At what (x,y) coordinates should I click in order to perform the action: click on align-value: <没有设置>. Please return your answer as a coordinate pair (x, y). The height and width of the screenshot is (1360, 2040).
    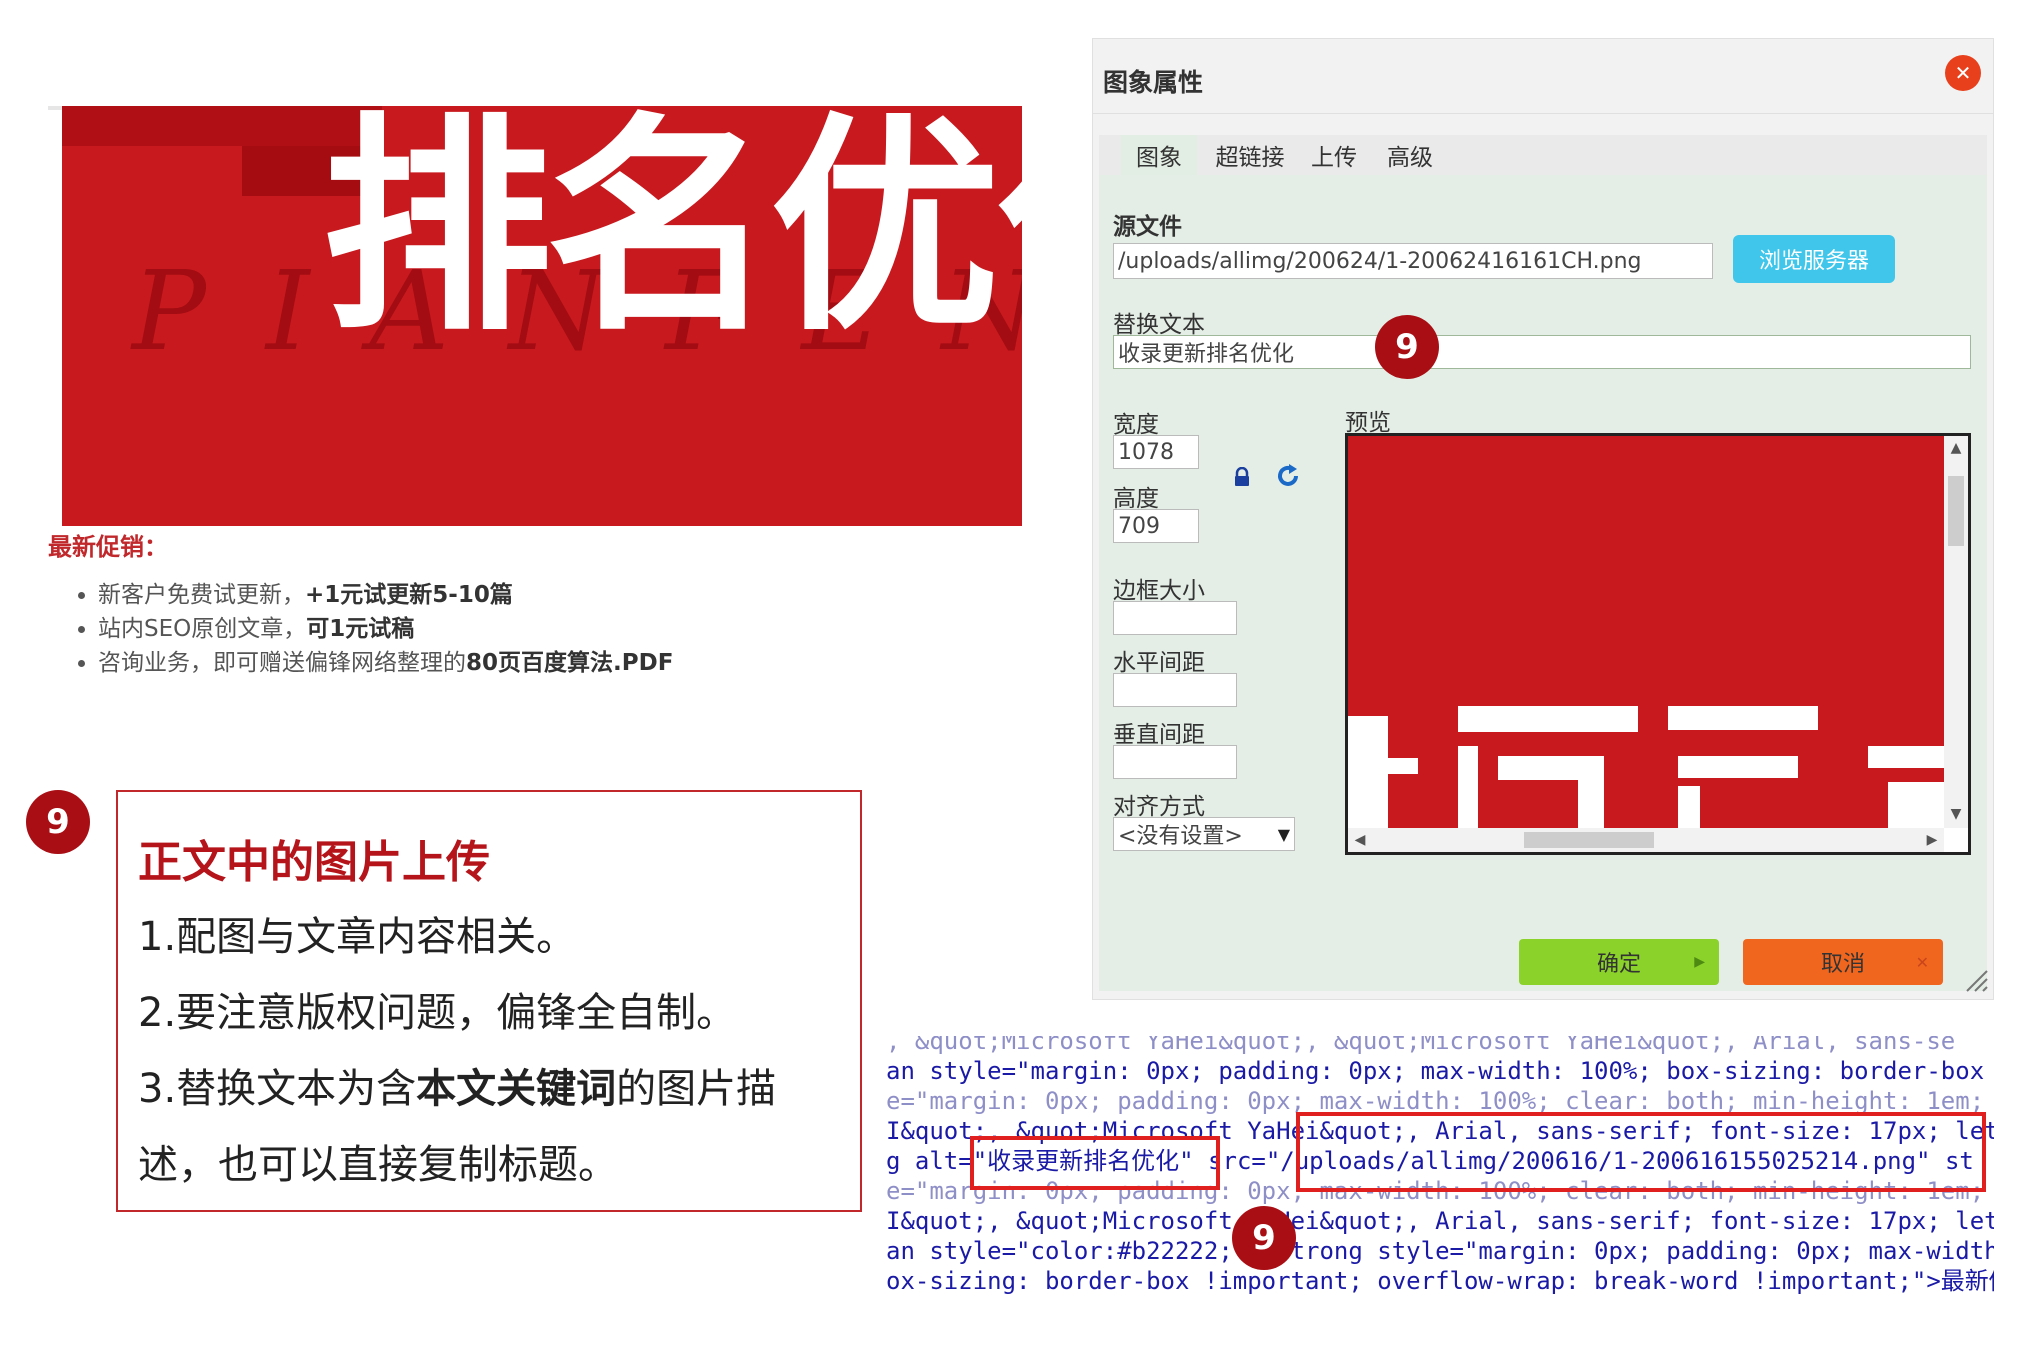
    Looking at the image, I should click on (1180, 836).